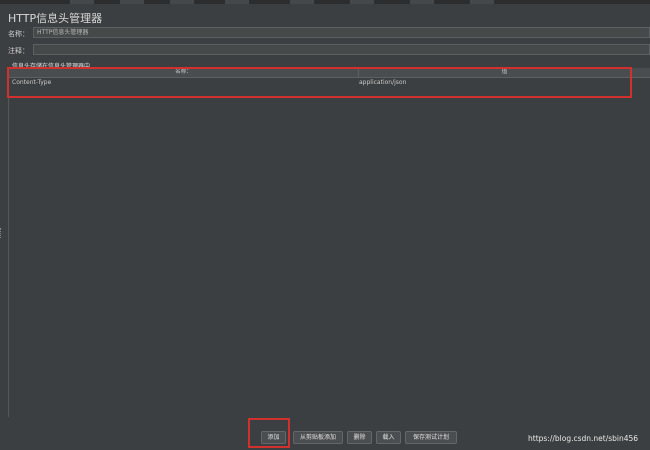  Describe the element at coordinates (583, 438) in the screenshot. I see `watermark-text: https://blog.csdn.net/sbin456` at that location.